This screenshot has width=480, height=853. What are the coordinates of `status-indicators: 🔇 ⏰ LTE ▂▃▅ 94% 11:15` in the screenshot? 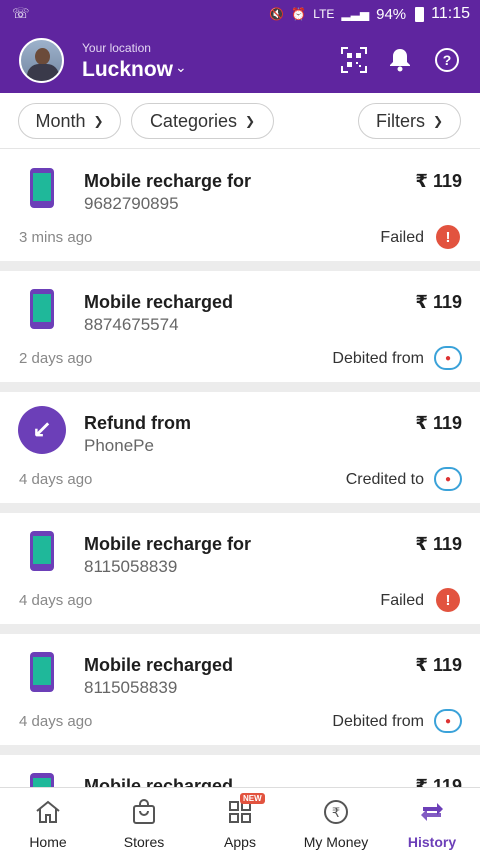 It's located at (369, 14).